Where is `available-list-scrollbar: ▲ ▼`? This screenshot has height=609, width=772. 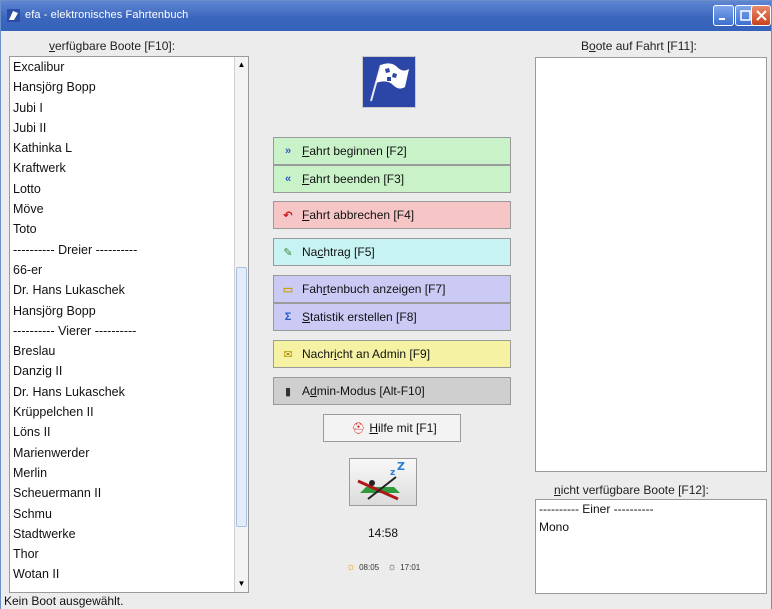 available-list-scrollbar: ▲ ▼ is located at coordinates (241, 324).